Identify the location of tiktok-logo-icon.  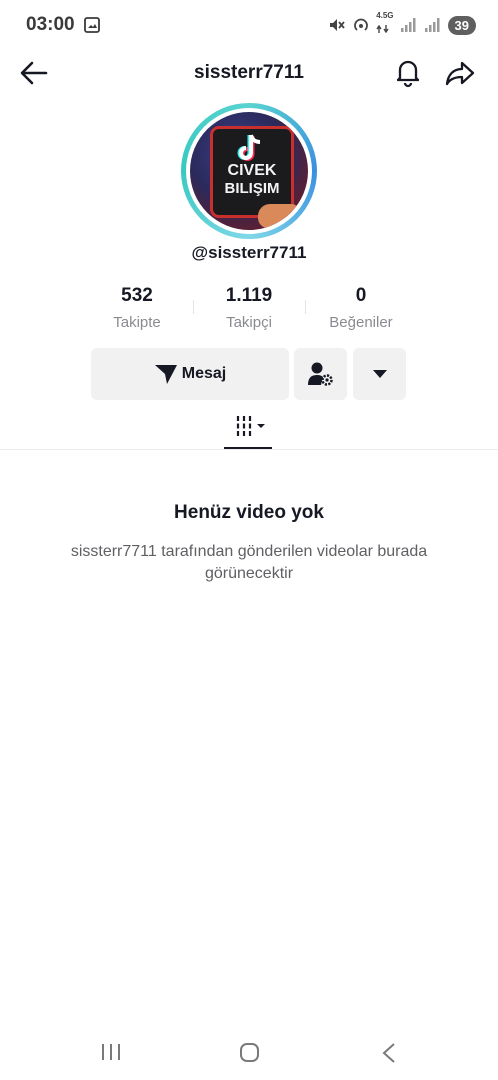
(249, 147).